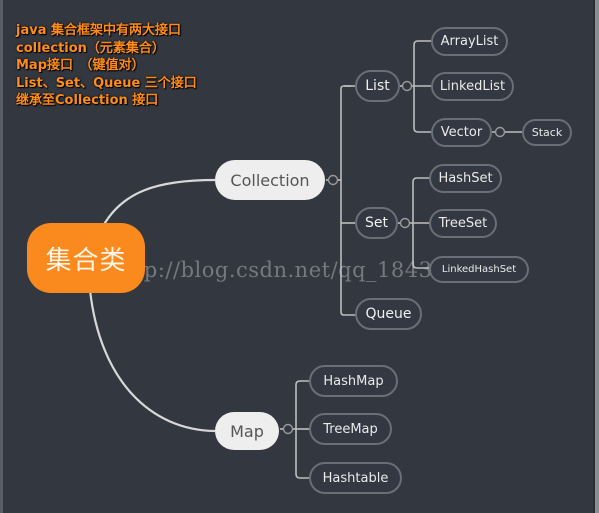  I want to click on collapse-toggle-collection, so click(333, 180).